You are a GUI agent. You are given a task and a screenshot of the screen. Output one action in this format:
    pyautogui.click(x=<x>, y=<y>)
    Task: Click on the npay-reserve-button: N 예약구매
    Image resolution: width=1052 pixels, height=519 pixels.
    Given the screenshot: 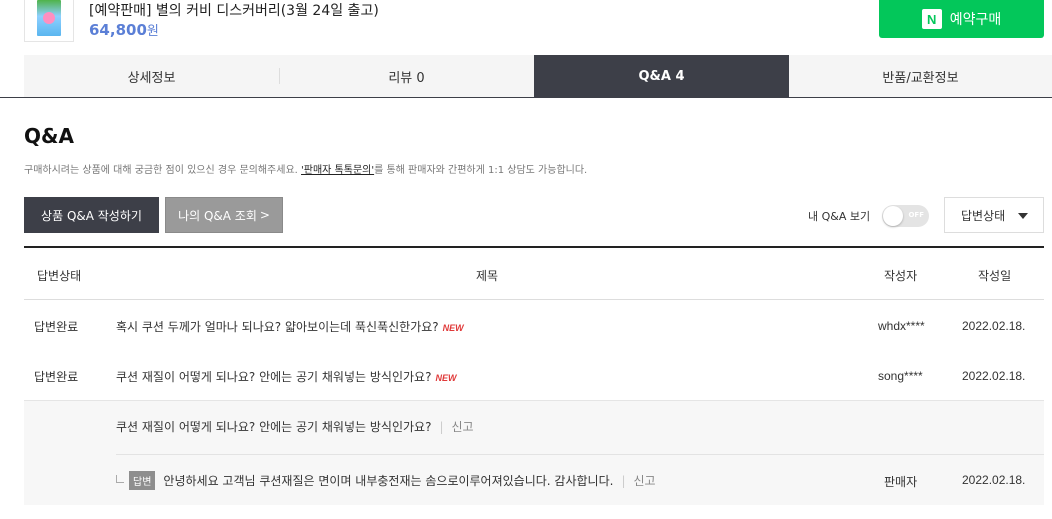 What is the action you would take?
    pyautogui.click(x=961, y=19)
    